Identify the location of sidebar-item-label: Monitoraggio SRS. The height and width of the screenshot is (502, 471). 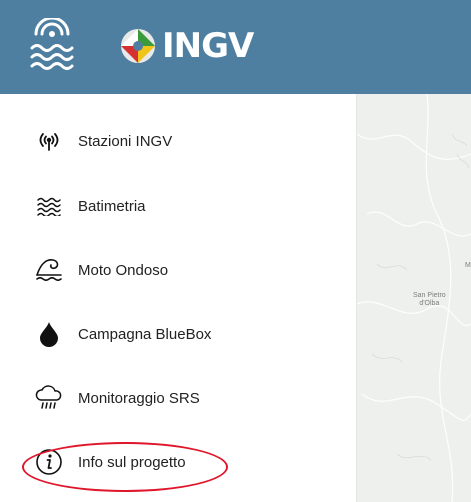
(139, 398).